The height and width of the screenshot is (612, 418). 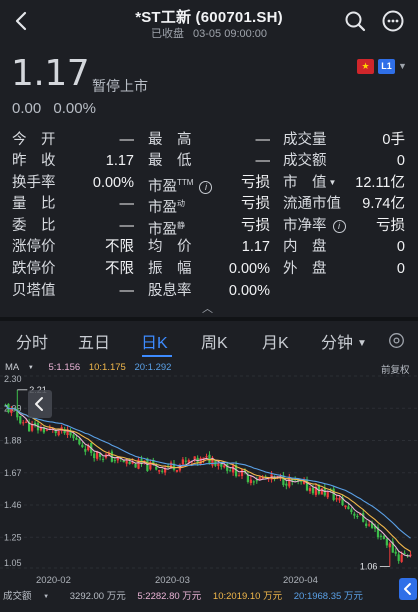 I want to click on tab-weekly-k: 周K, so click(x=214, y=341).